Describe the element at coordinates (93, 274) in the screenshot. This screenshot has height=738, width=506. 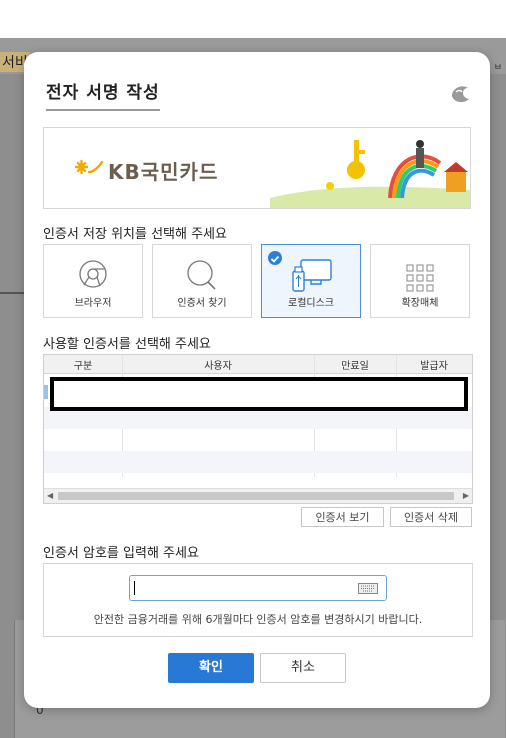
I see `browser-icon` at that location.